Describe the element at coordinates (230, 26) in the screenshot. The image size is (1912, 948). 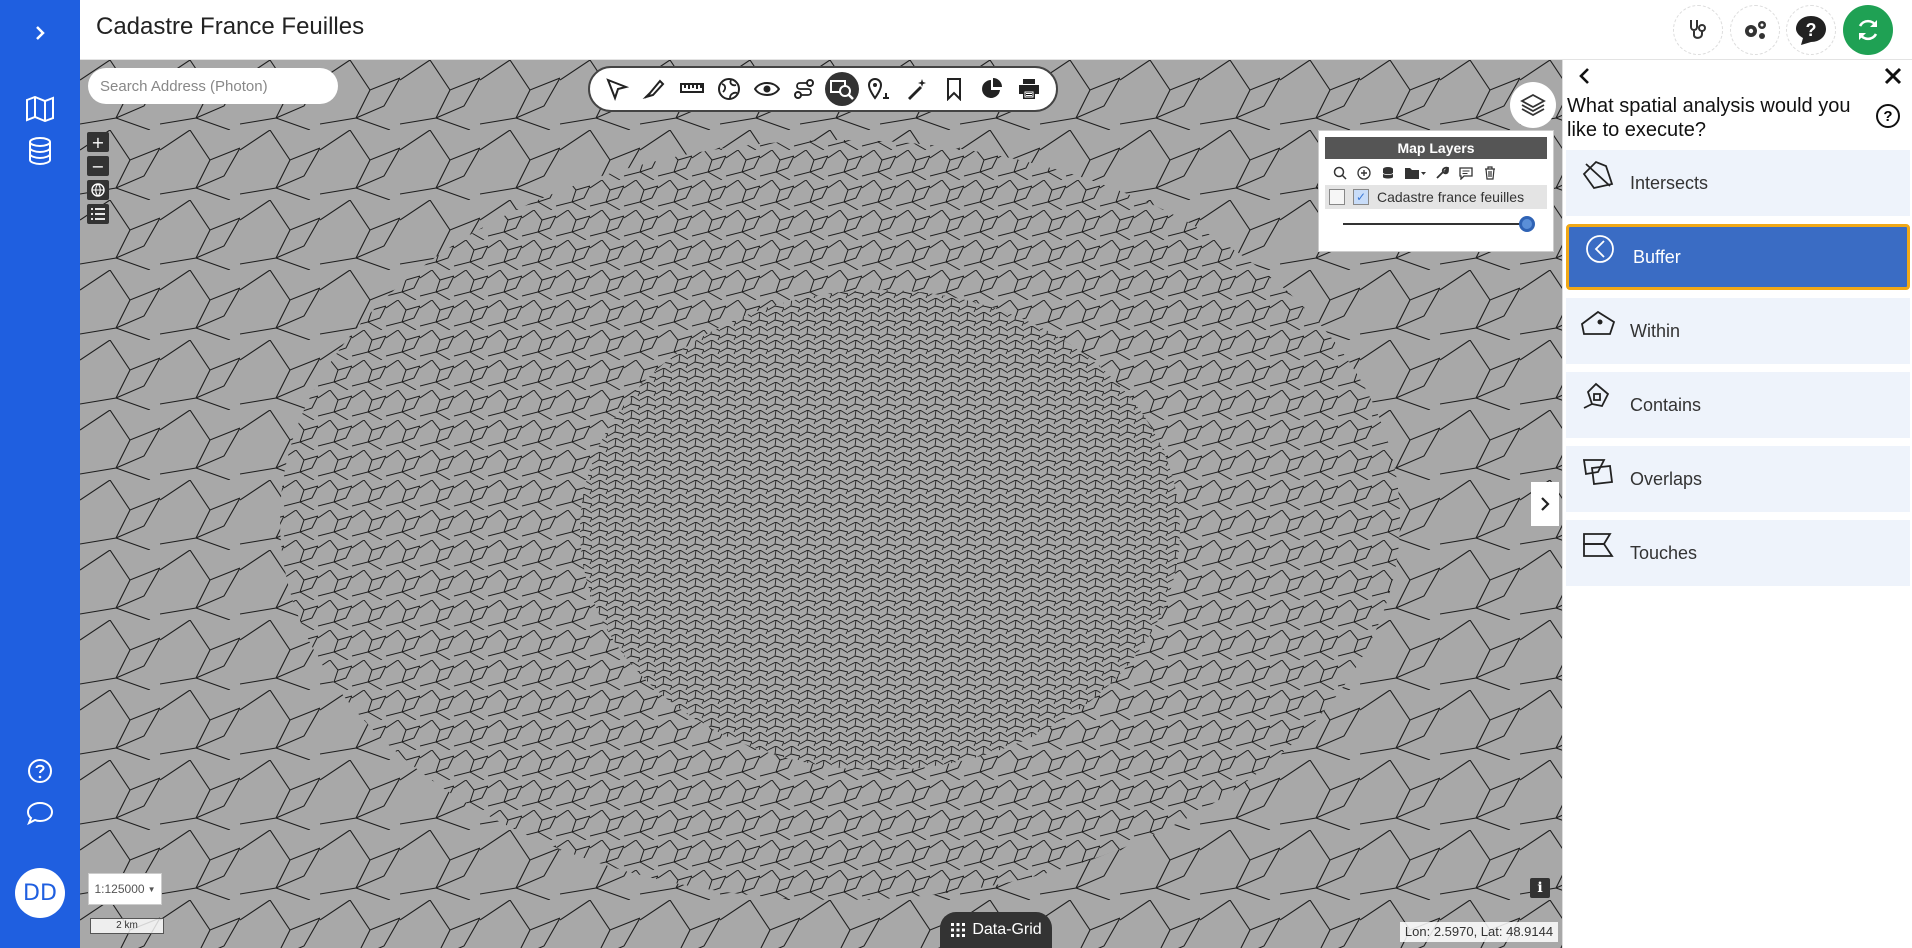
I see `page-title: Cadastre France Feuilles` at that location.